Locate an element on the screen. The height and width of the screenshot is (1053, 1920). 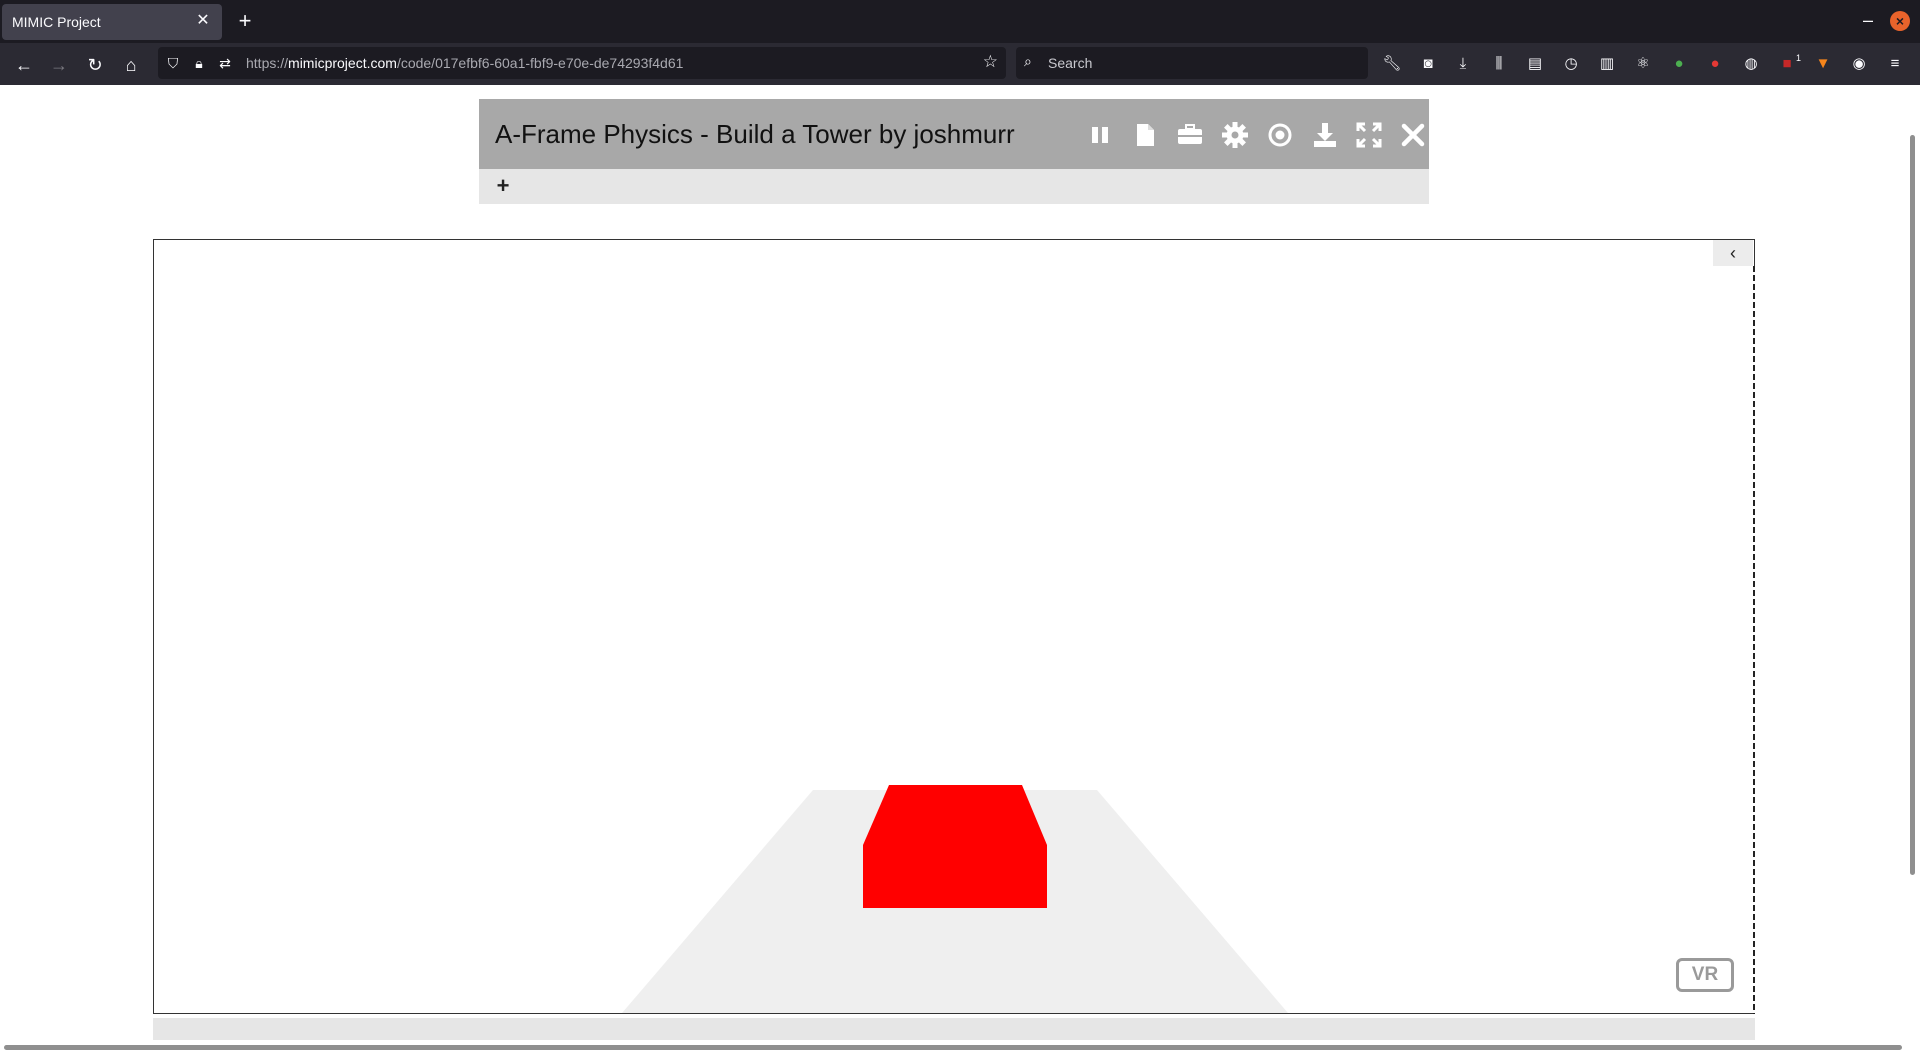
url-scheme: https:// is located at coordinates (267, 63).